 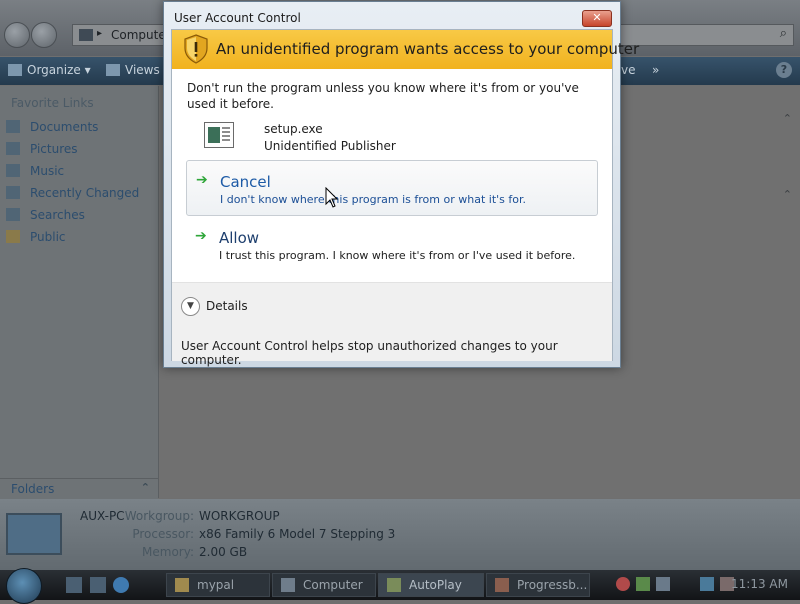 I want to click on detail-label: Processor:, so click(x=163, y=534).